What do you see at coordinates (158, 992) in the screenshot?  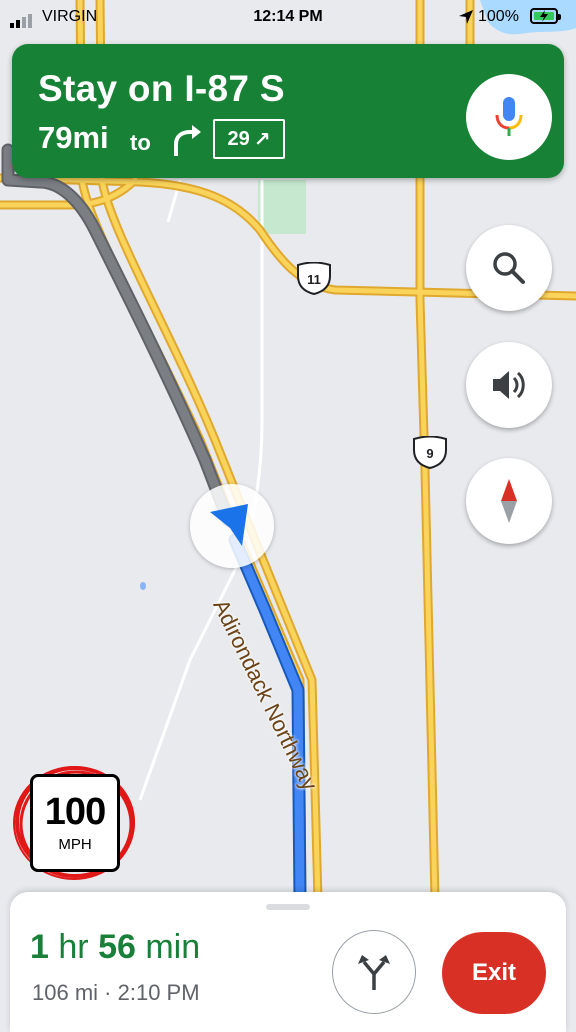 I see `arrival-time: 2:10 PM` at bounding box center [158, 992].